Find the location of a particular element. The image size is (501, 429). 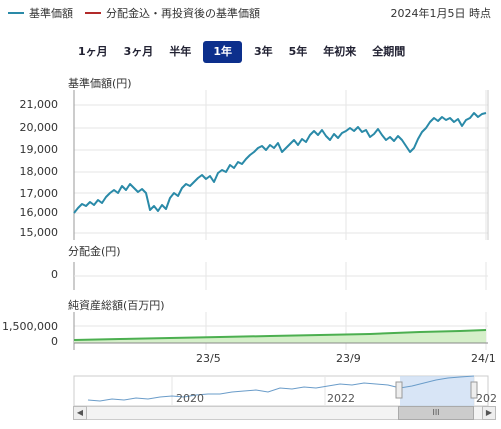

navigator-year-label: 2020 is located at coordinates (190, 398).